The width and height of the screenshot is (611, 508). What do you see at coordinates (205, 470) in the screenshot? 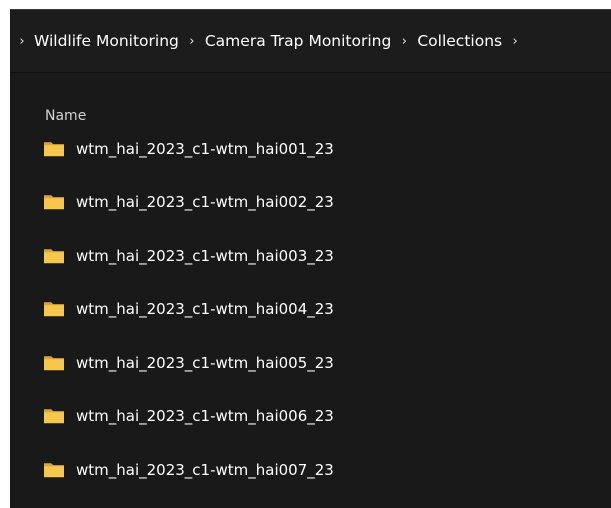
I see `folder-name: wtm_hai_2023_c1-wtm_hai007_23` at bounding box center [205, 470].